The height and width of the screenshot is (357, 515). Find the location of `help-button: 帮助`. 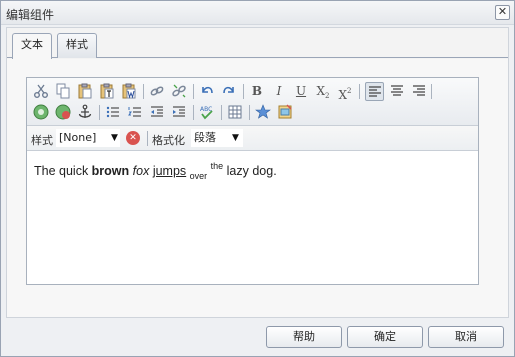

help-button: 帮助 is located at coordinates (304, 337).